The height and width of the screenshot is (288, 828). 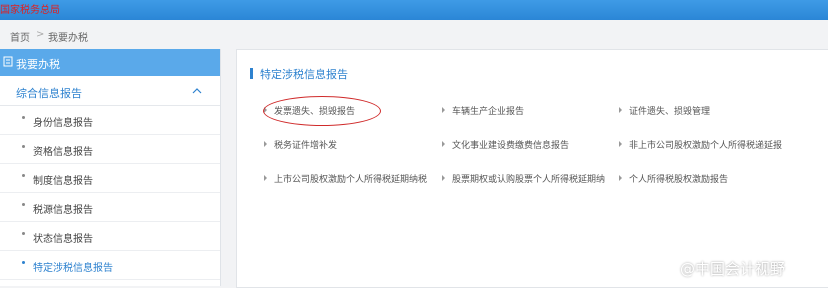 What do you see at coordinates (706, 146) in the screenshot?
I see `link-label: 非上市公司股权激励个人所得税递延报` at bounding box center [706, 146].